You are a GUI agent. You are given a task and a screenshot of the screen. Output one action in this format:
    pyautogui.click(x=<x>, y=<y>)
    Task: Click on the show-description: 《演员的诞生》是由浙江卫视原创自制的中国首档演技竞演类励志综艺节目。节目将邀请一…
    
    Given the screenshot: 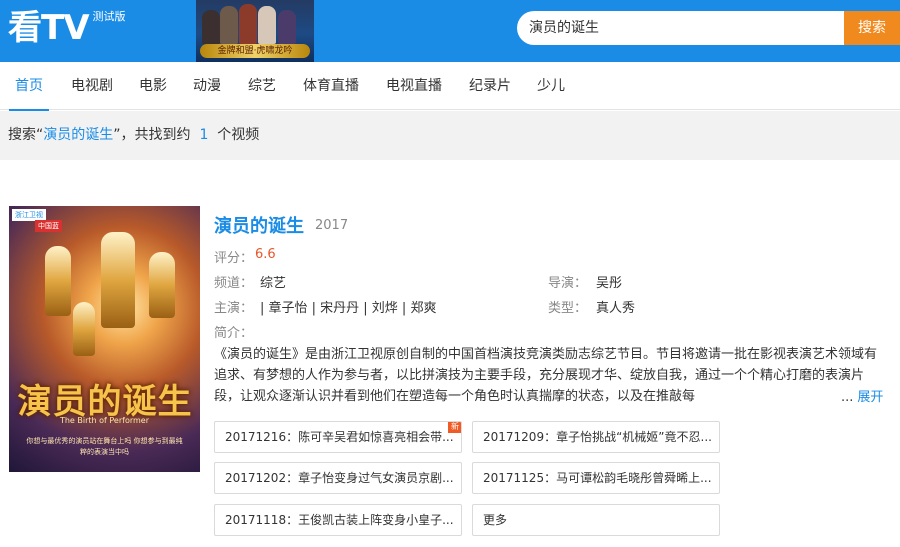 What is the action you would take?
    pyautogui.click(x=550, y=375)
    